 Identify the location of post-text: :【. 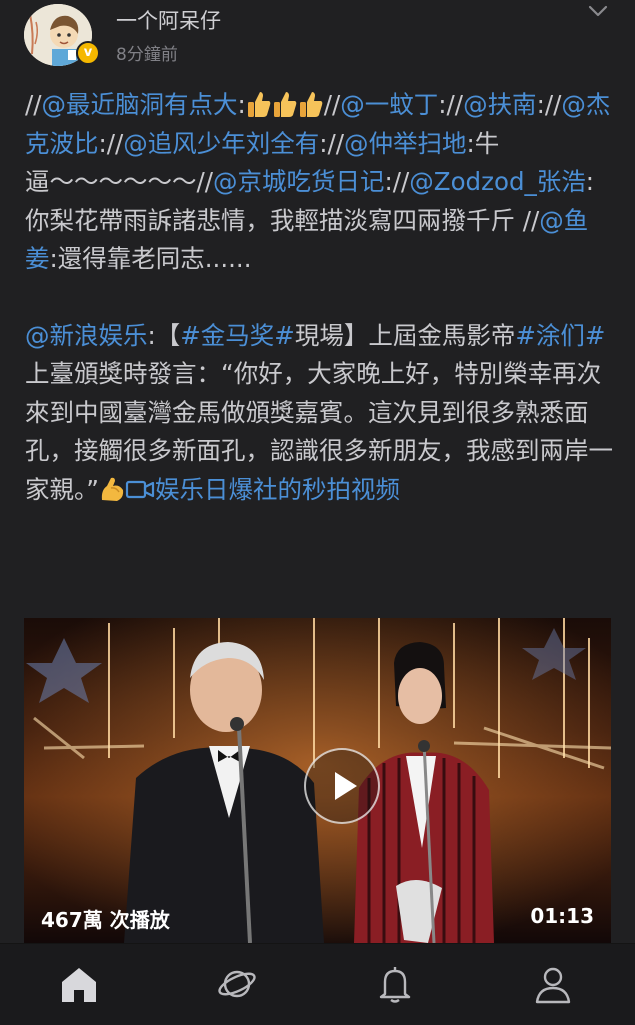
(164, 335).